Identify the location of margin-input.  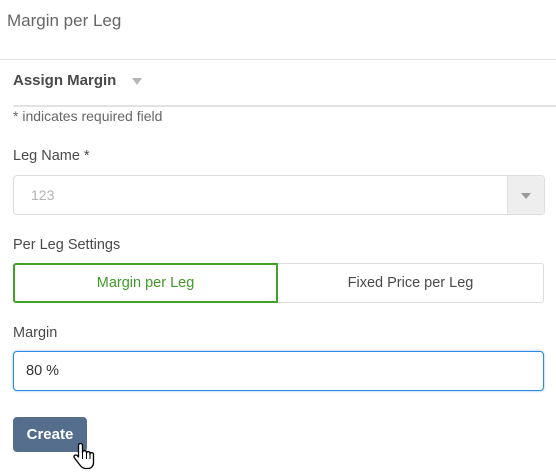
(278, 371).